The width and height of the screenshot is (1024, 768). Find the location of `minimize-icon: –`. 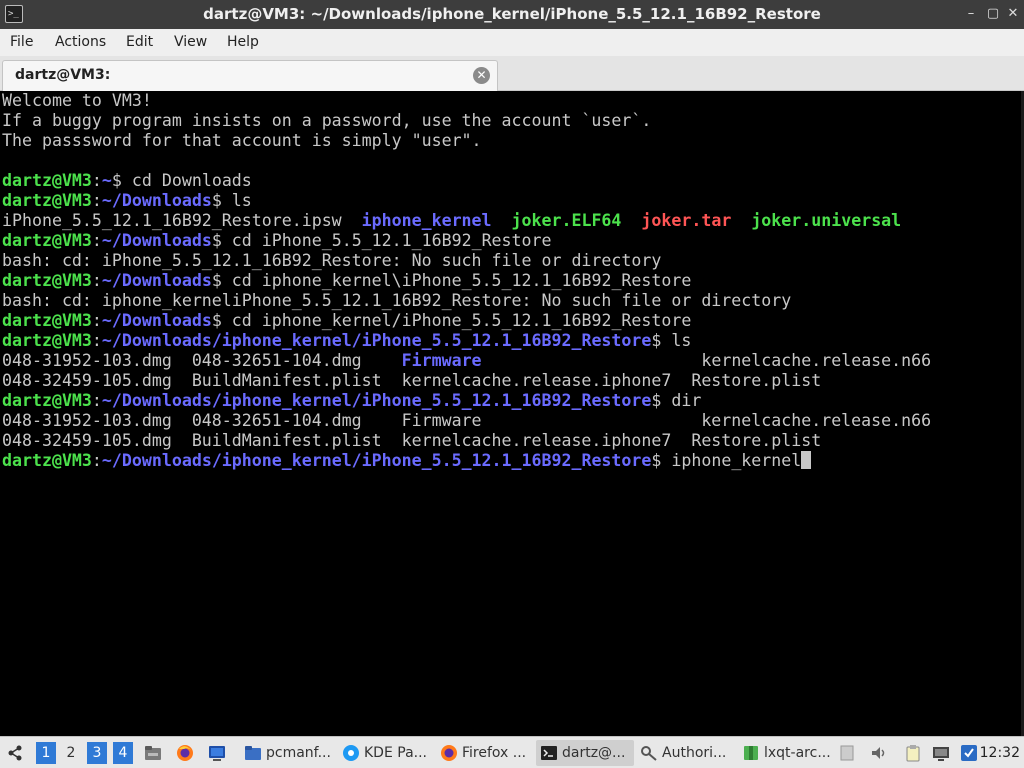

minimize-icon: – is located at coordinates (971, 14).